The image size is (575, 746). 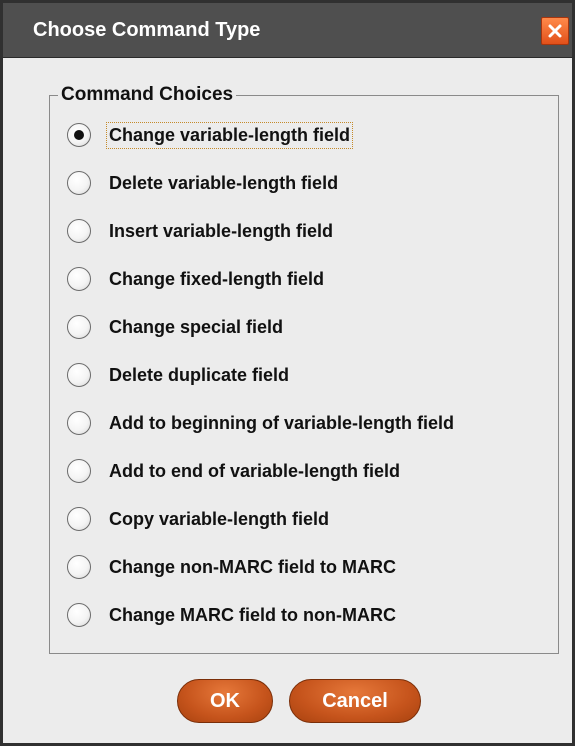 I want to click on option-label: Delete variable-length field, so click(x=224, y=182).